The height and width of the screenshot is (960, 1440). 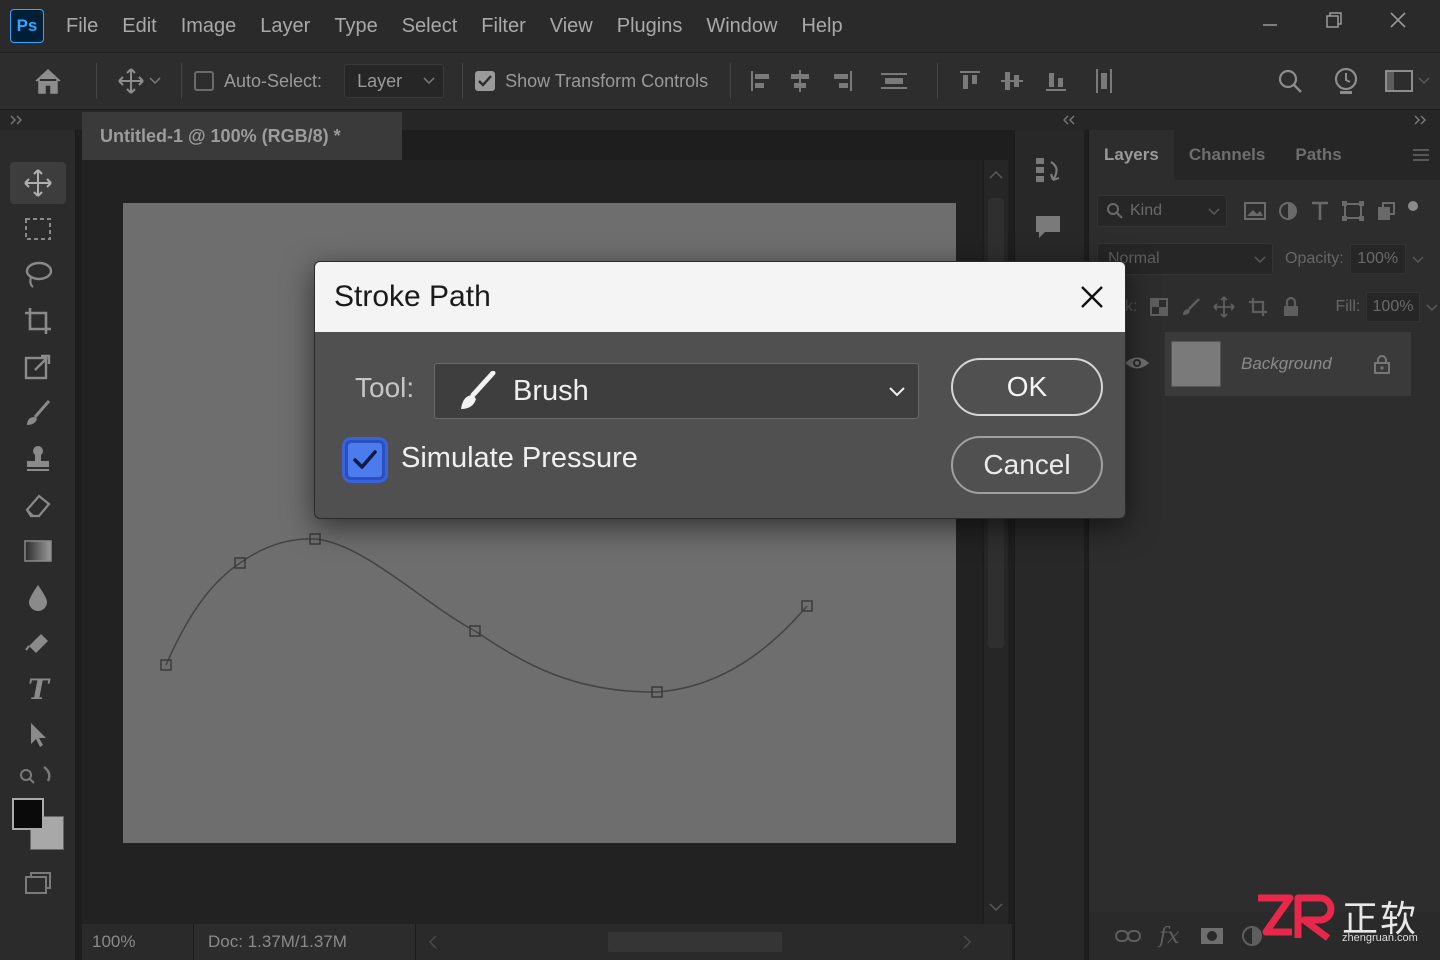 I want to click on filter-kind-dropdown: Kind, so click(x=1162, y=211).